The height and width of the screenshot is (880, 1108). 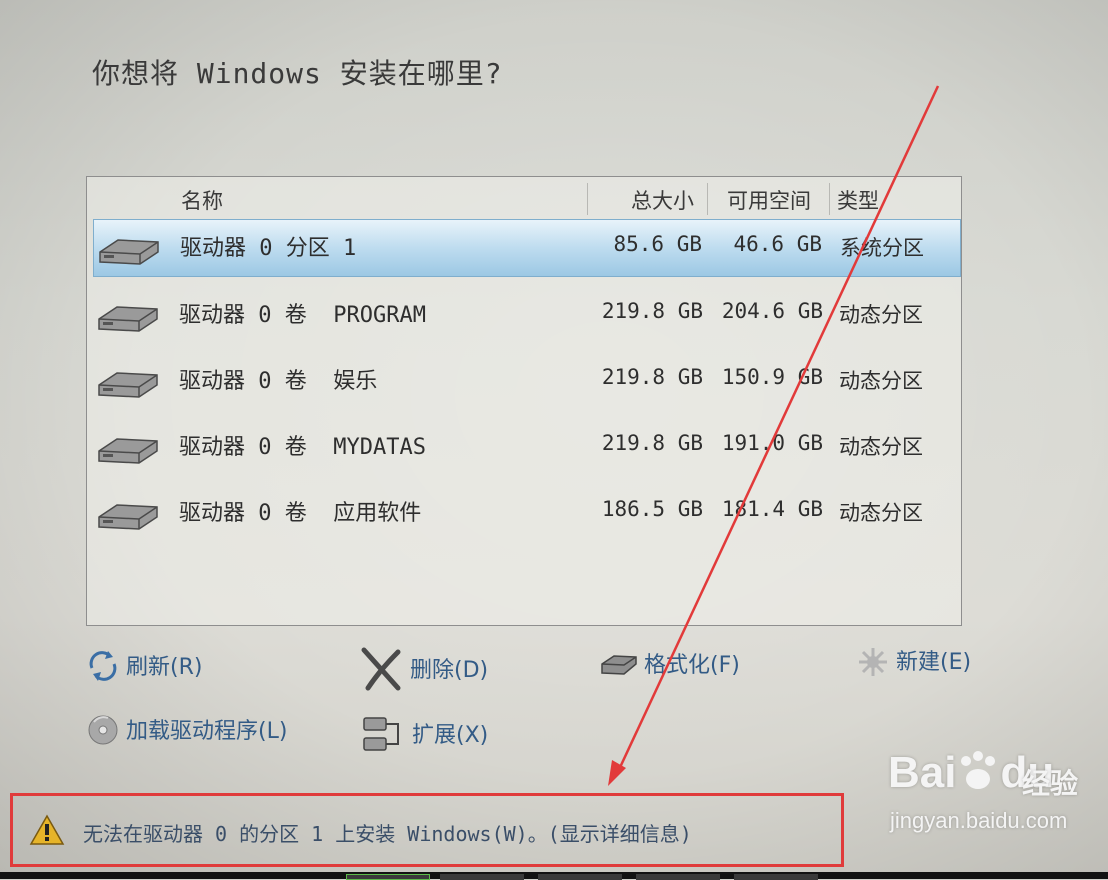 What do you see at coordinates (47, 829) in the screenshot?
I see `warning-icon` at bounding box center [47, 829].